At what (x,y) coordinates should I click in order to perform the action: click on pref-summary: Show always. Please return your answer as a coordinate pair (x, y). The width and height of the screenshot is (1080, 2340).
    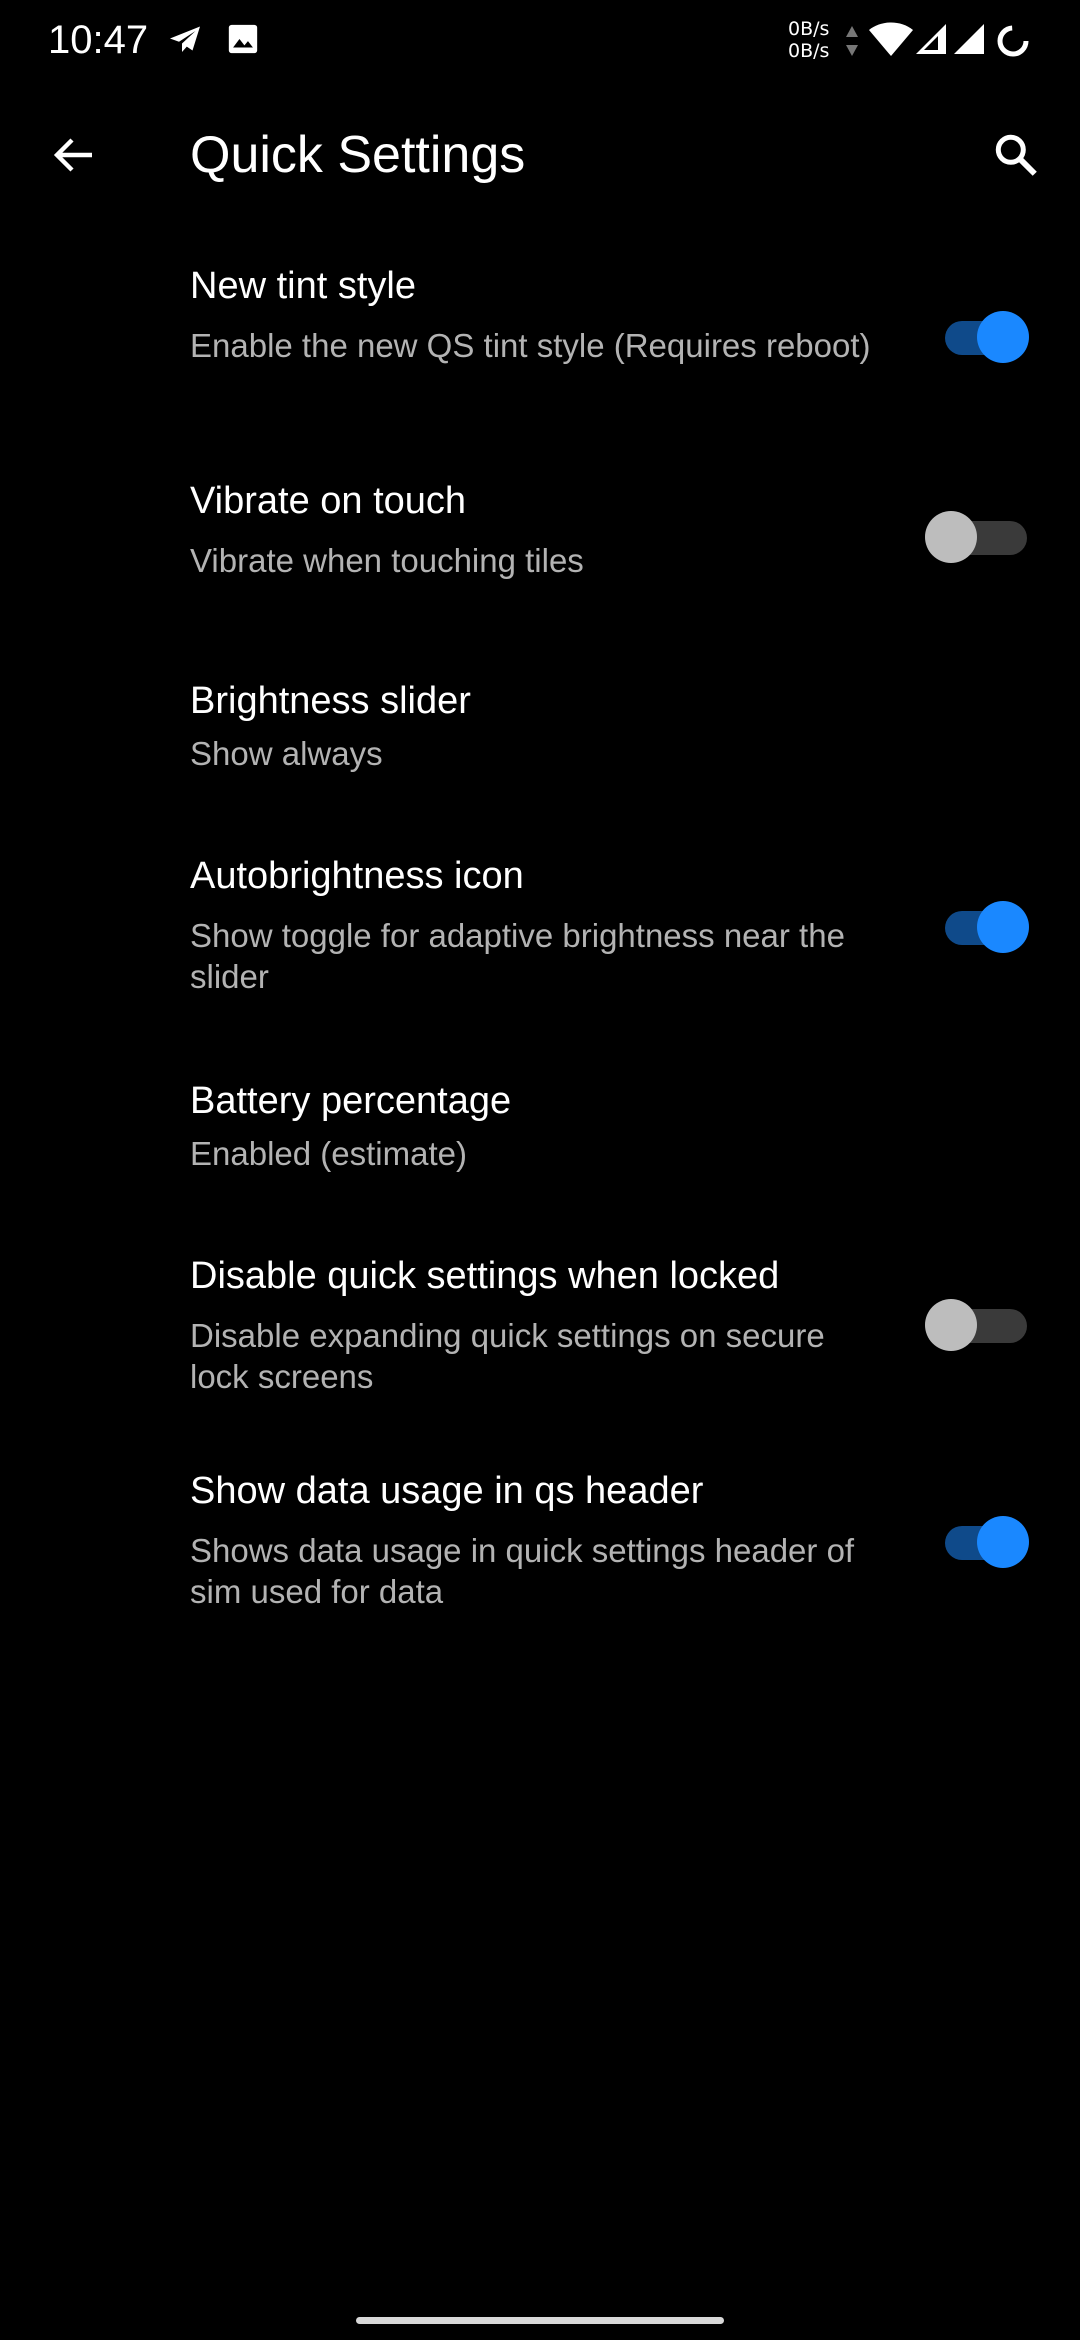
    Looking at the image, I should click on (286, 753).